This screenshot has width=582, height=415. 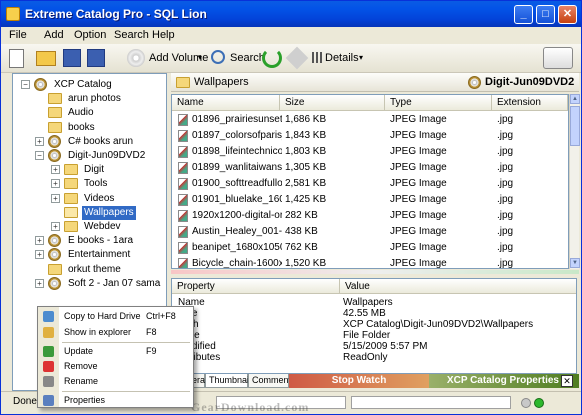 What do you see at coordinates (375, 272) in the screenshot?
I see `pane-splitter` at bounding box center [375, 272].